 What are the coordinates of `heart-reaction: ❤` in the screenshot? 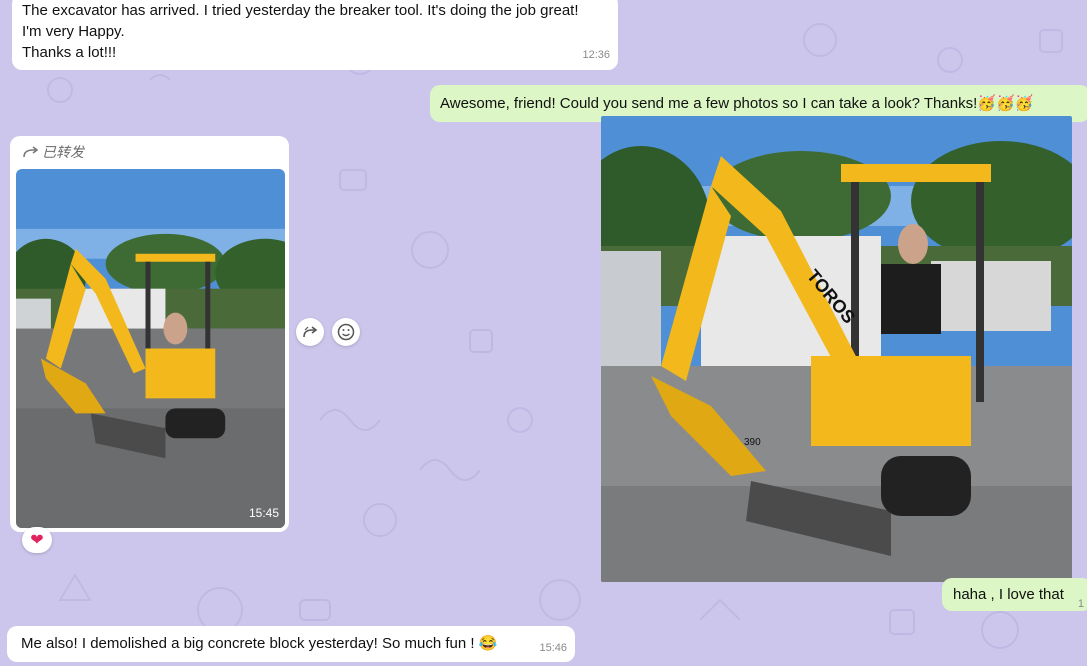 It's located at (37, 540).